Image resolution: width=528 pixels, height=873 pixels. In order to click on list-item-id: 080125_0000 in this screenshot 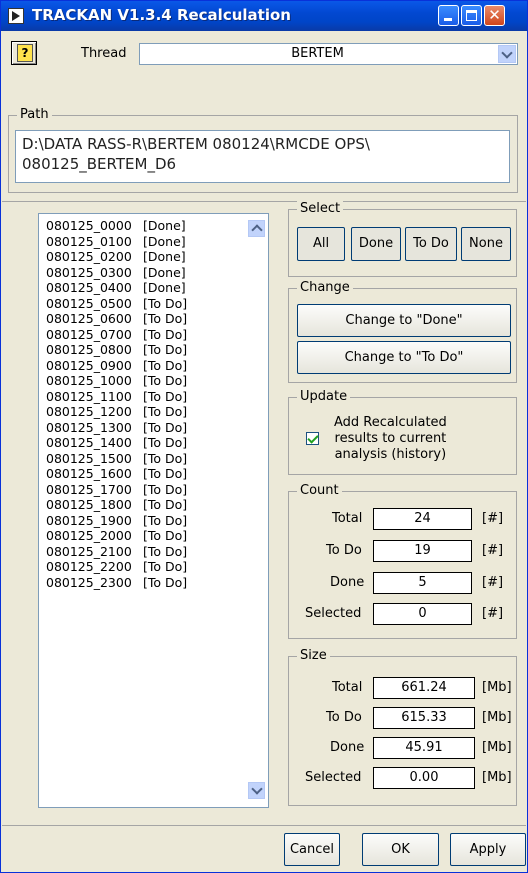, I will do `click(89, 225)`.